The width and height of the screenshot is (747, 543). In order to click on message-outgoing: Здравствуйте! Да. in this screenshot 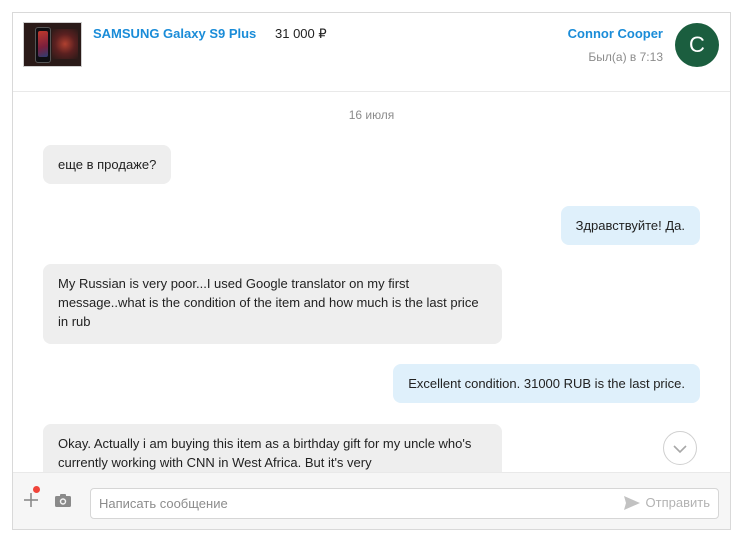, I will do `click(630, 225)`.